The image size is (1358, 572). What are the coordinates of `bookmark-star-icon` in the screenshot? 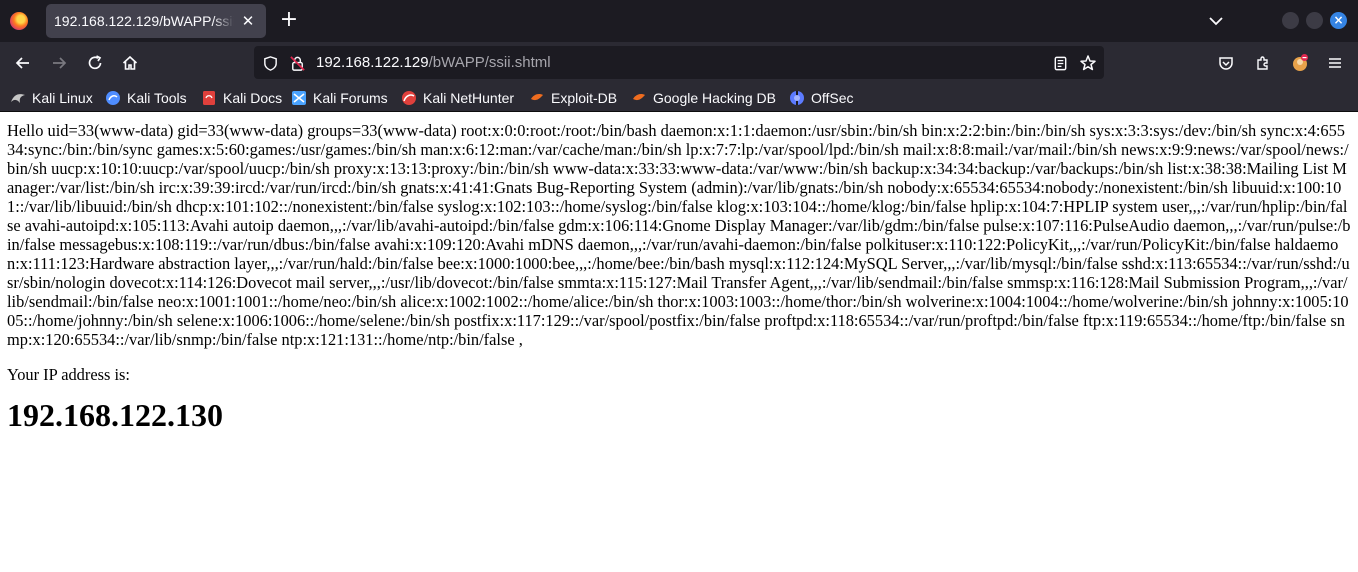 It's located at (1088, 63).